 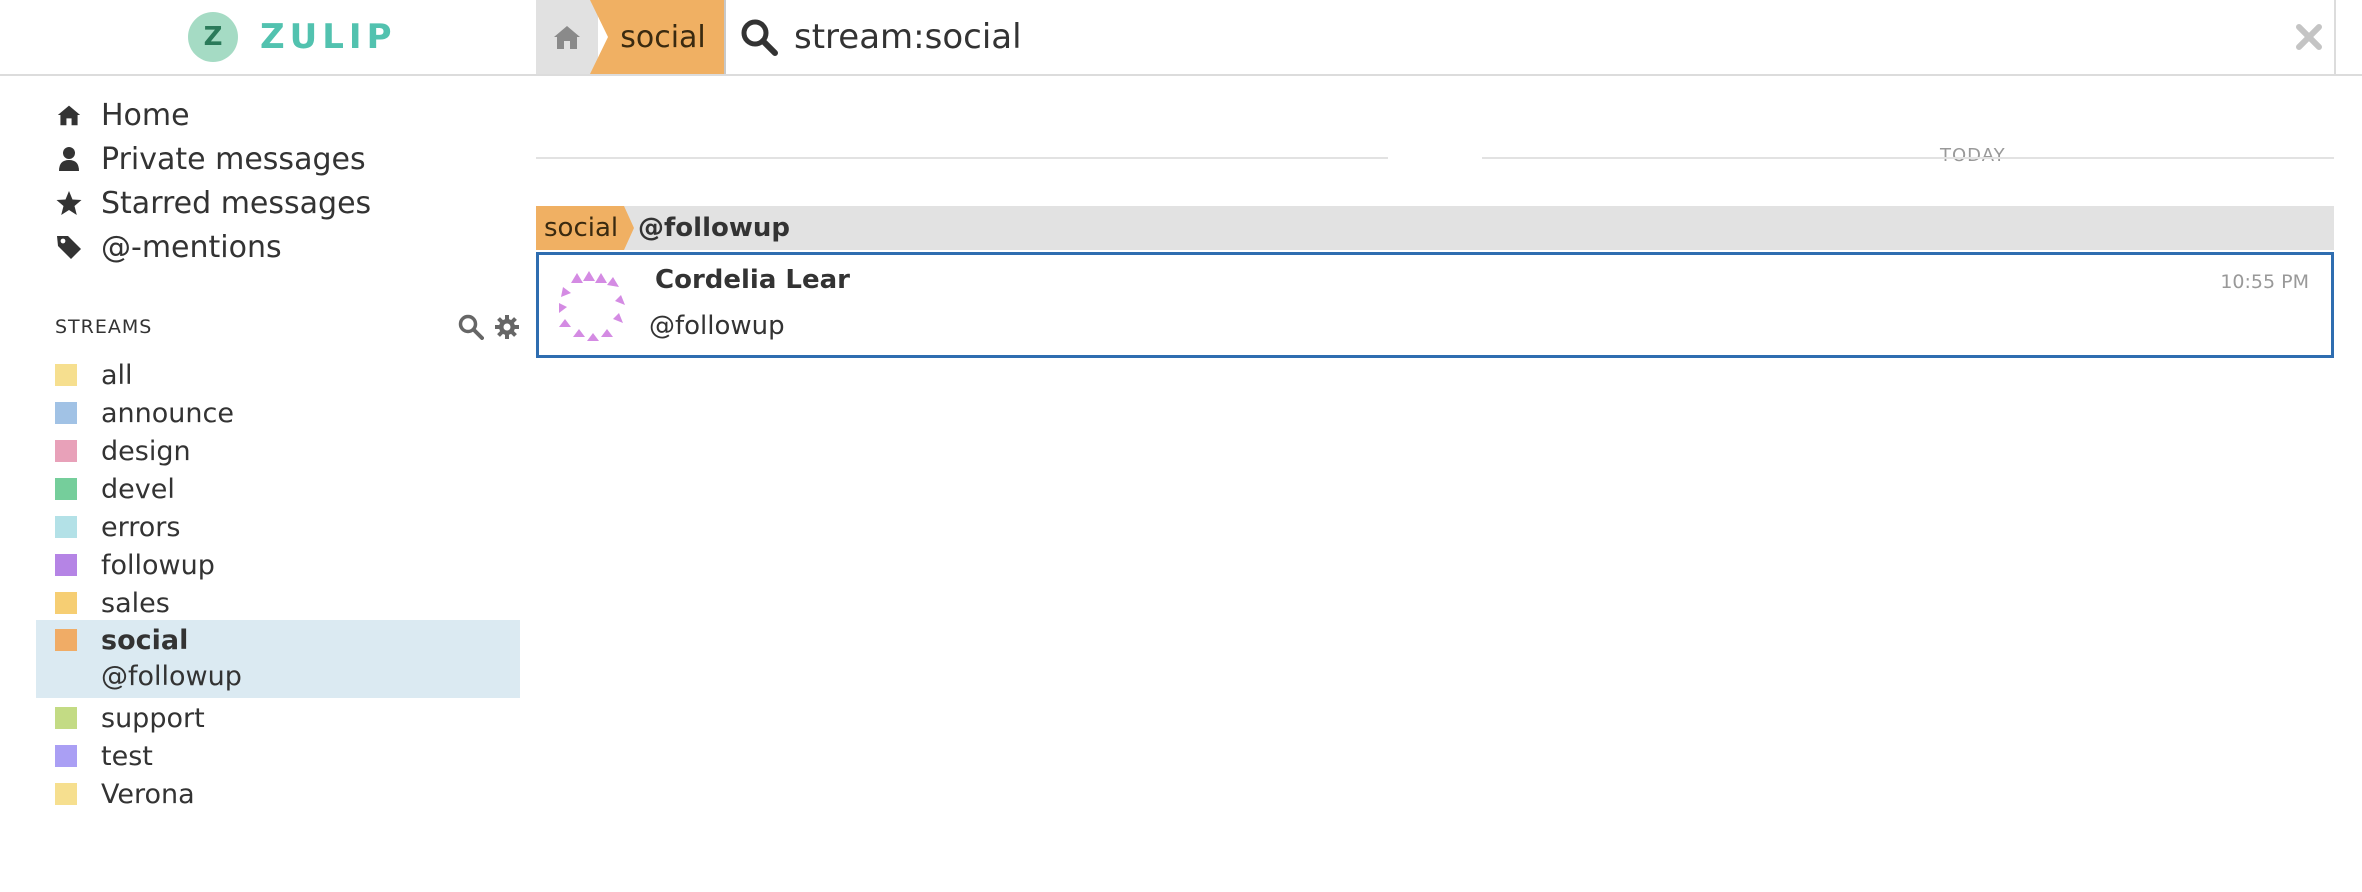 I want to click on message-timestamp: 10:55 PM, so click(x=2264, y=282).